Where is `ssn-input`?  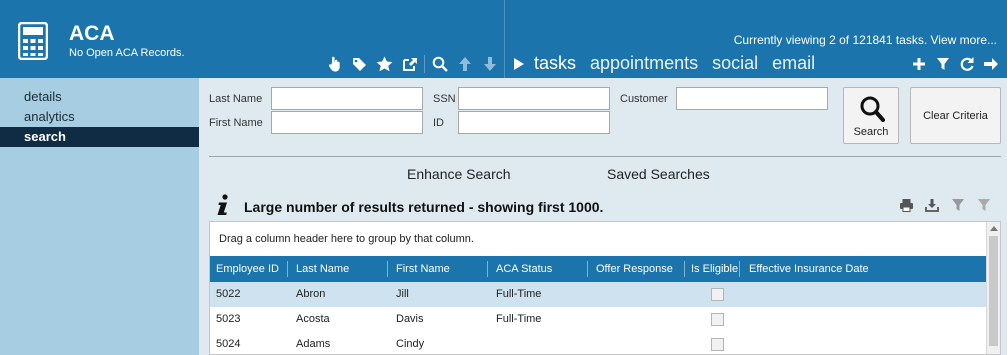
ssn-input is located at coordinates (534, 98).